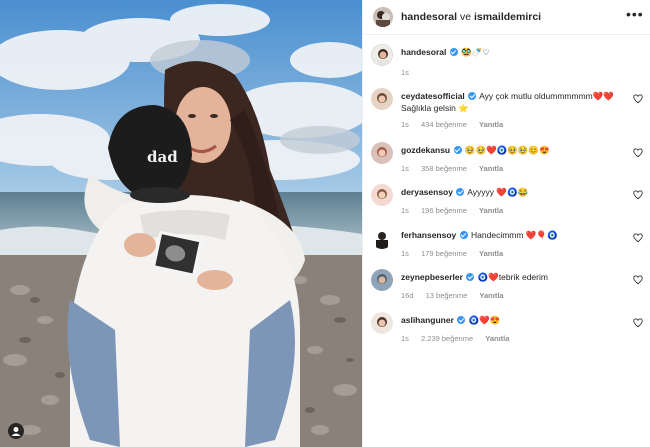 This screenshot has width=650, height=447. I want to click on comment-meta: 1s 2.239 beğenme Yanıtla, so click(460, 338).